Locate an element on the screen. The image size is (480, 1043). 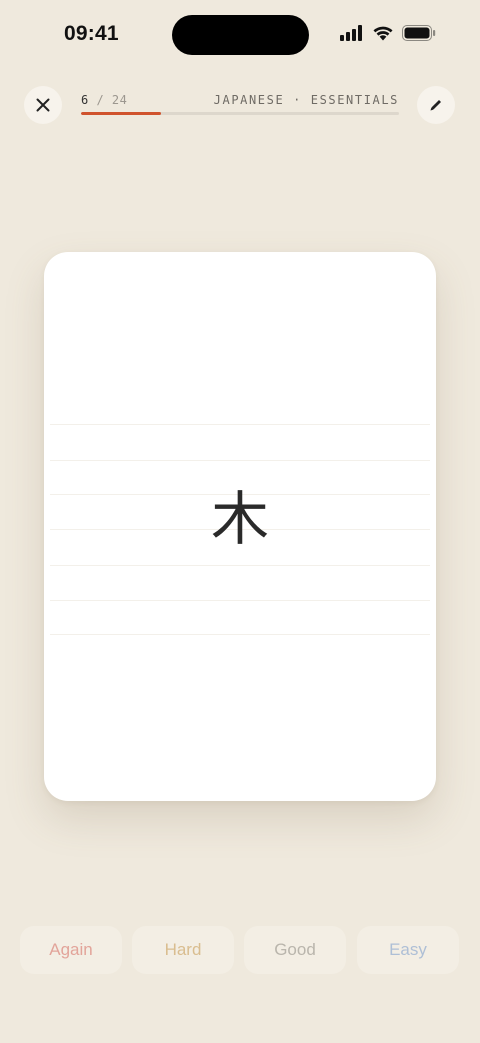
close-icon is located at coordinates (43, 105).